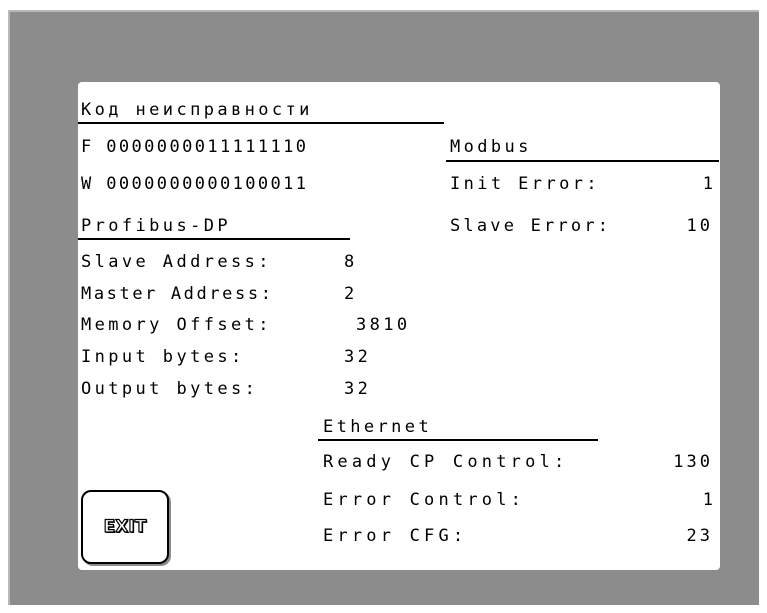  I want to click on exit-button-label: EXIT, so click(125, 526).